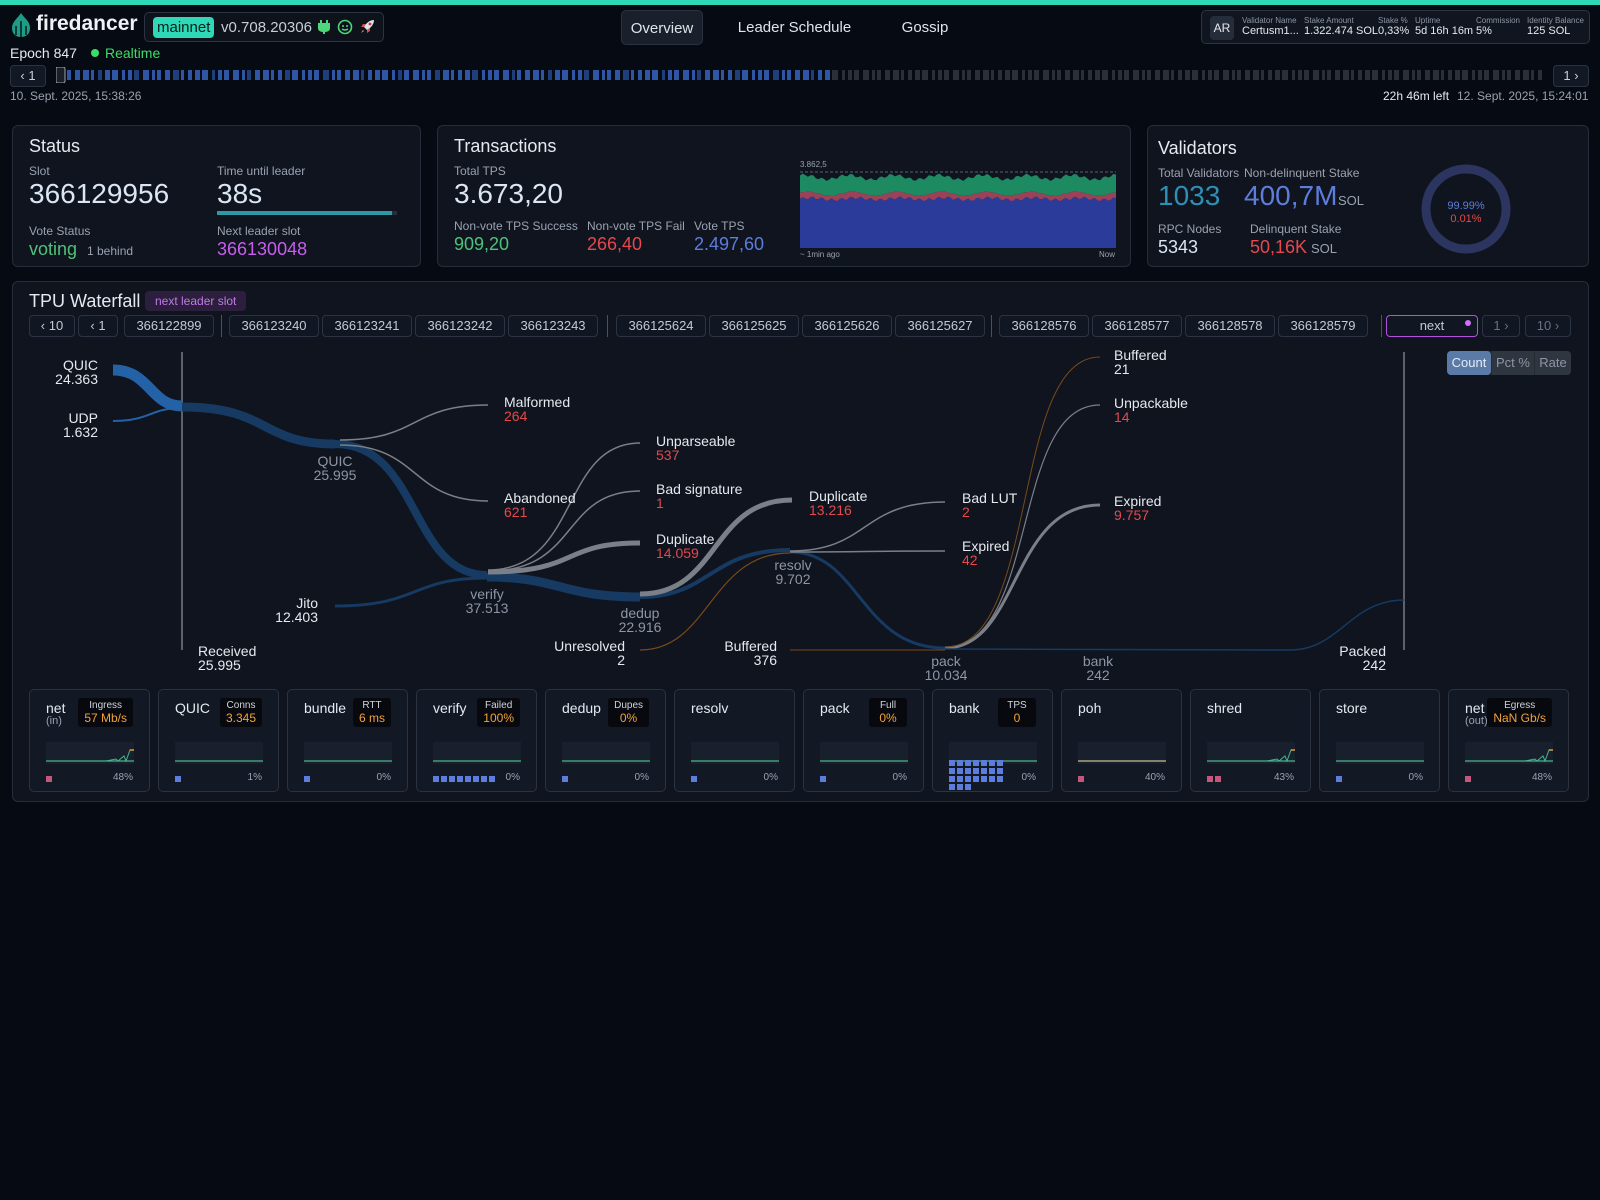 The width and height of the screenshot is (1600, 1200). Describe the element at coordinates (76, 96) in the screenshot. I see `epoch-start-time: 10. Sept. 2025, 15:38:26` at that location.